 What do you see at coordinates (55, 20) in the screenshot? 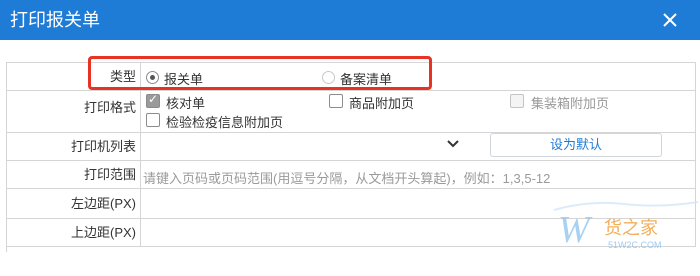
I see `window-title: 打印报关单` at bounding box center [55, 20].